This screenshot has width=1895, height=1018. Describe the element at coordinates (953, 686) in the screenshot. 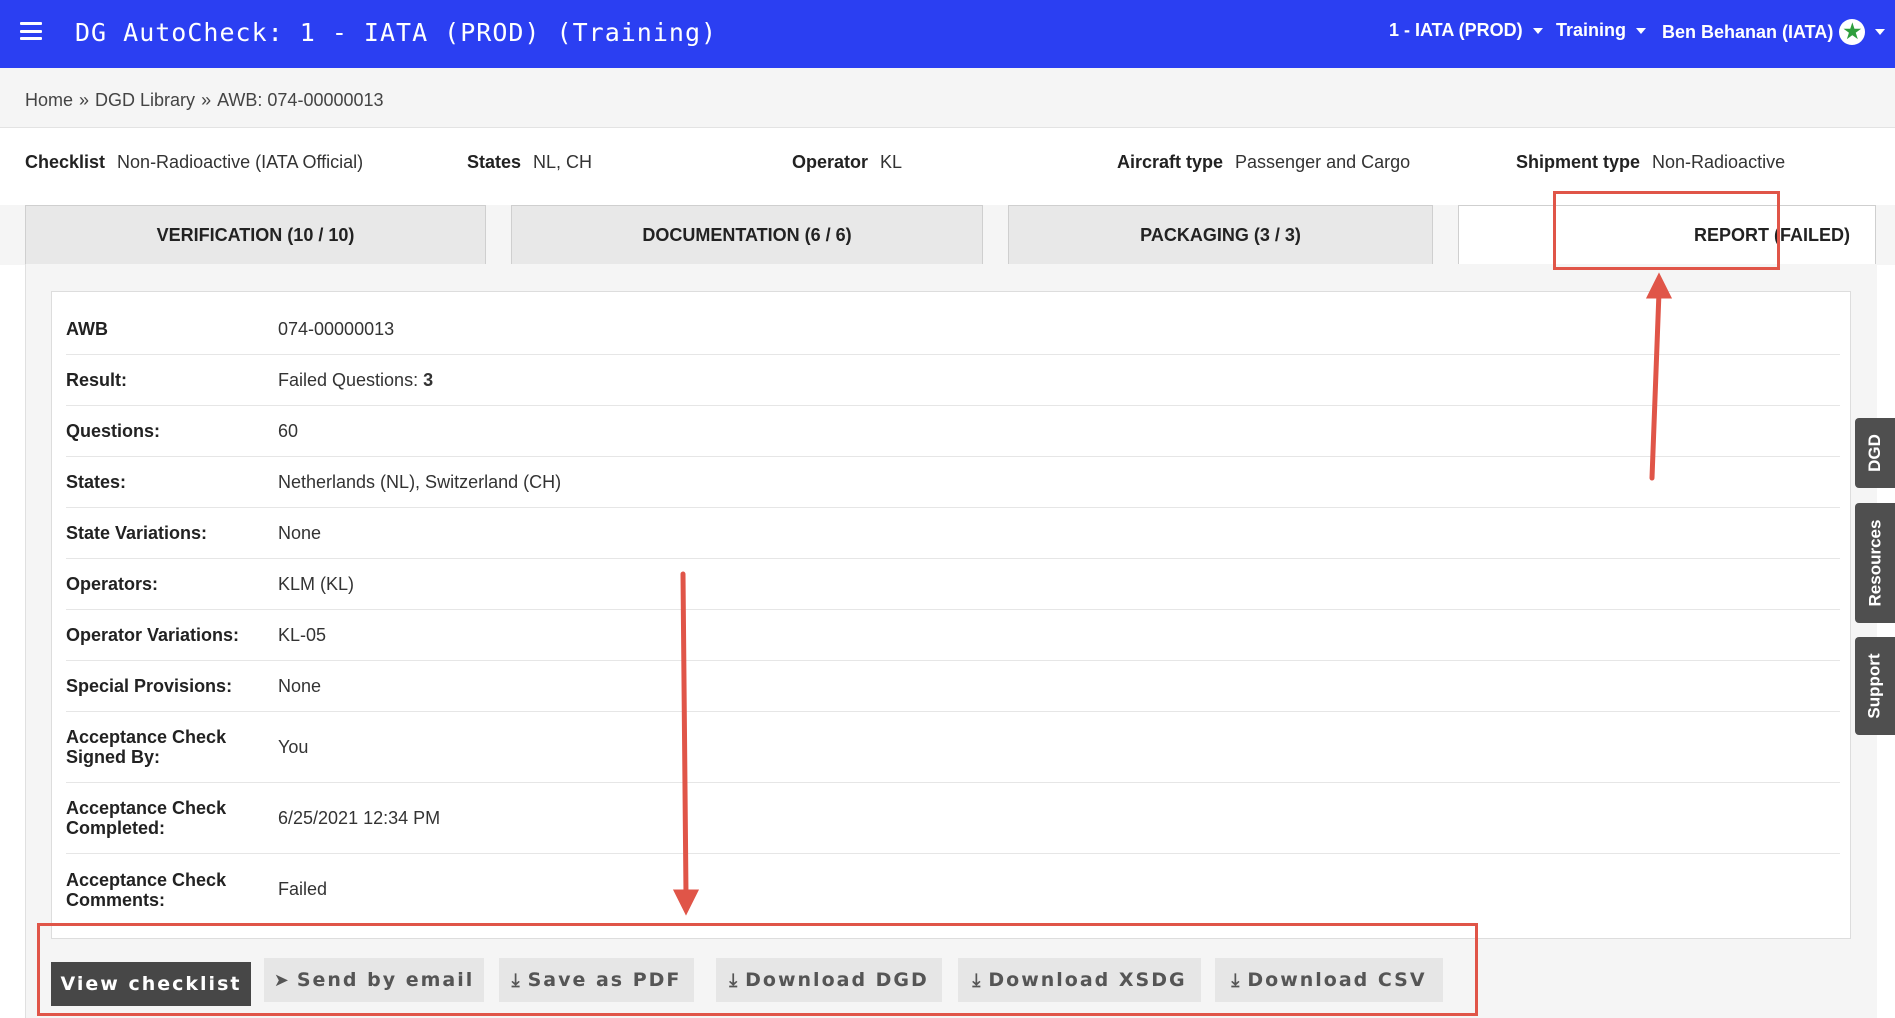

I see `report-row-special-provisions: Special Provisions: None` at that location.